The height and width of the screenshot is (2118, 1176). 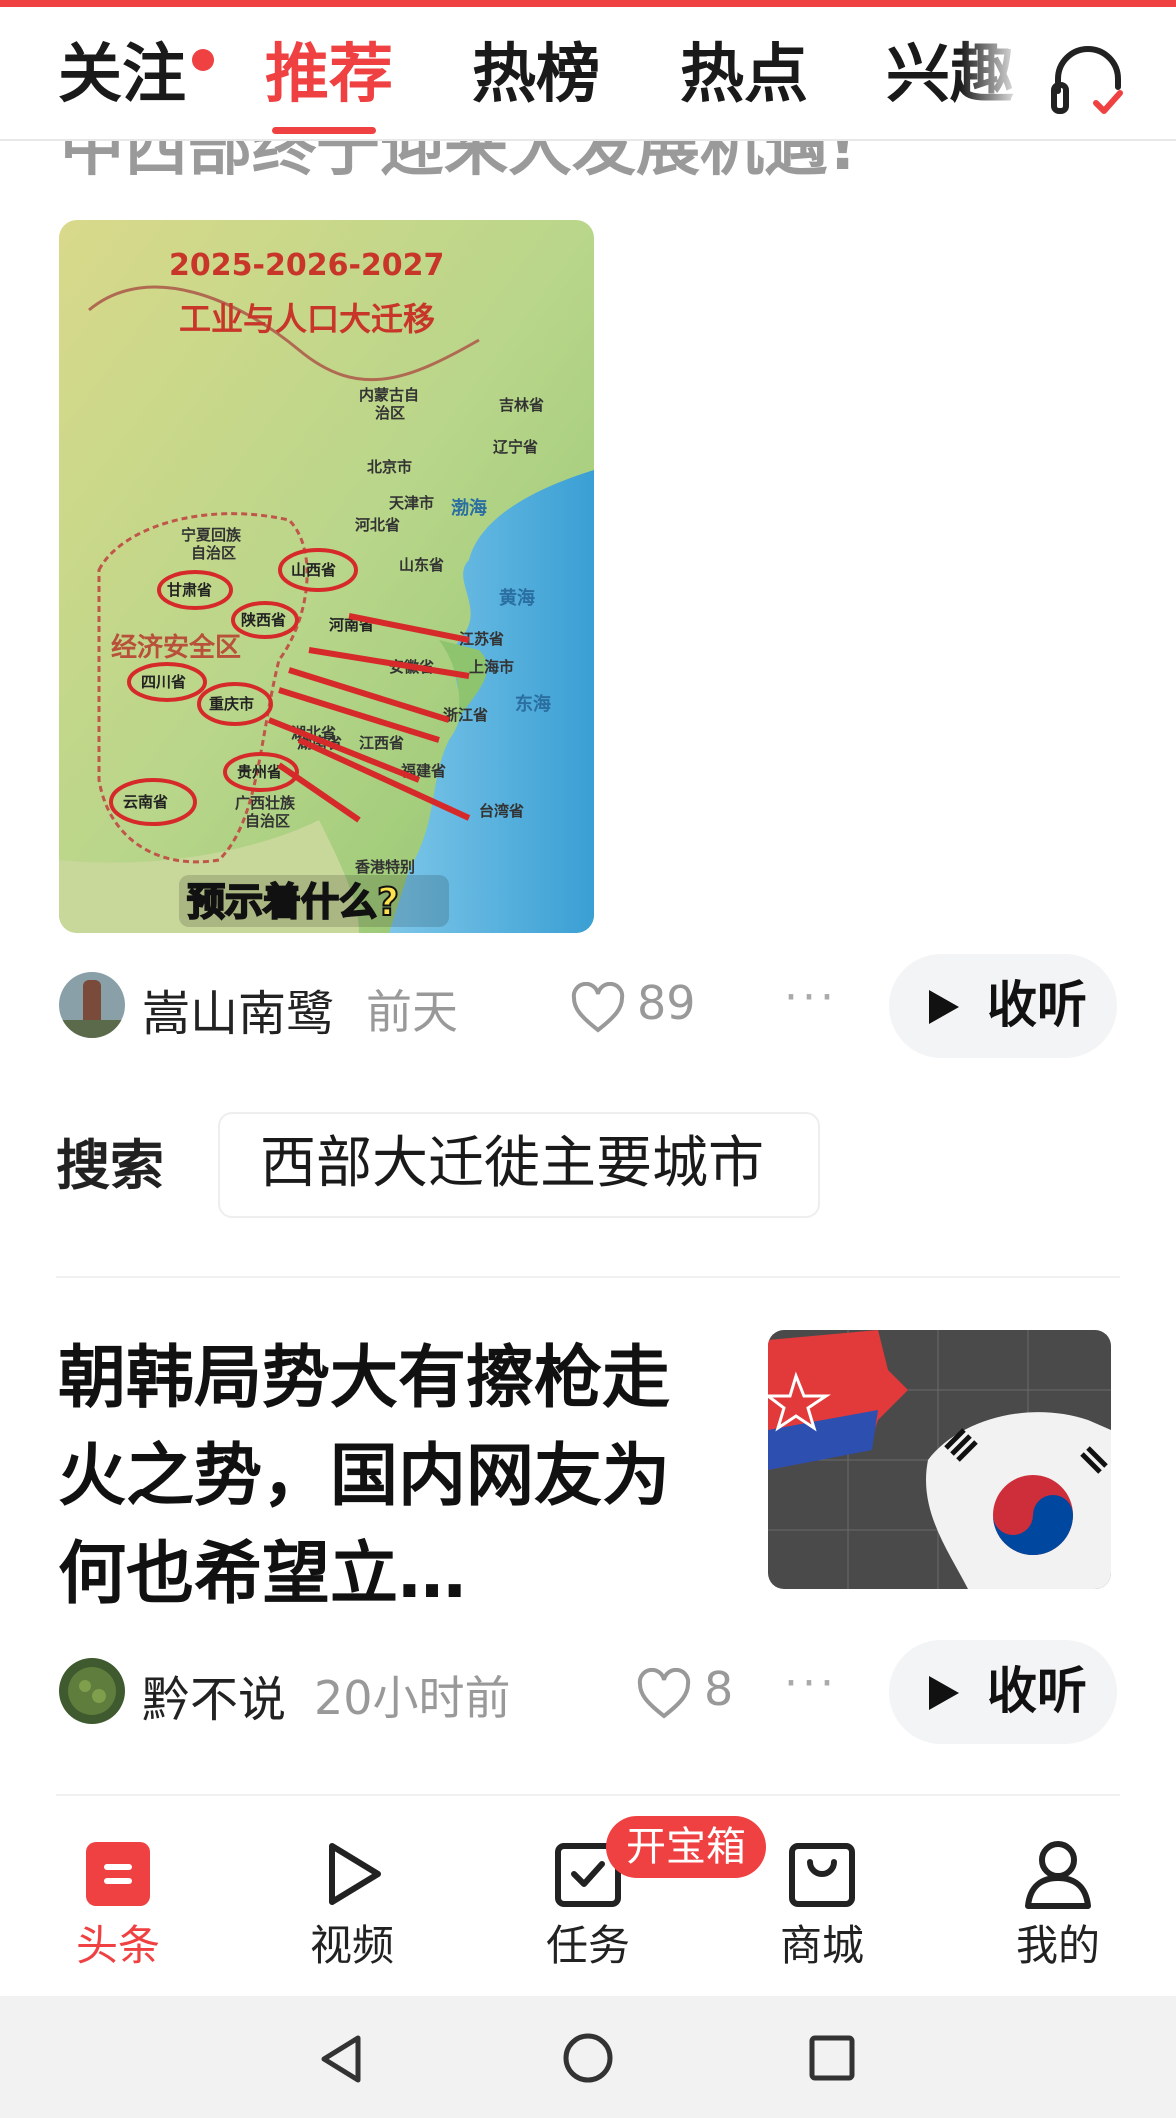 I want to click on like-count: 8, so click(x=719, y=1689).